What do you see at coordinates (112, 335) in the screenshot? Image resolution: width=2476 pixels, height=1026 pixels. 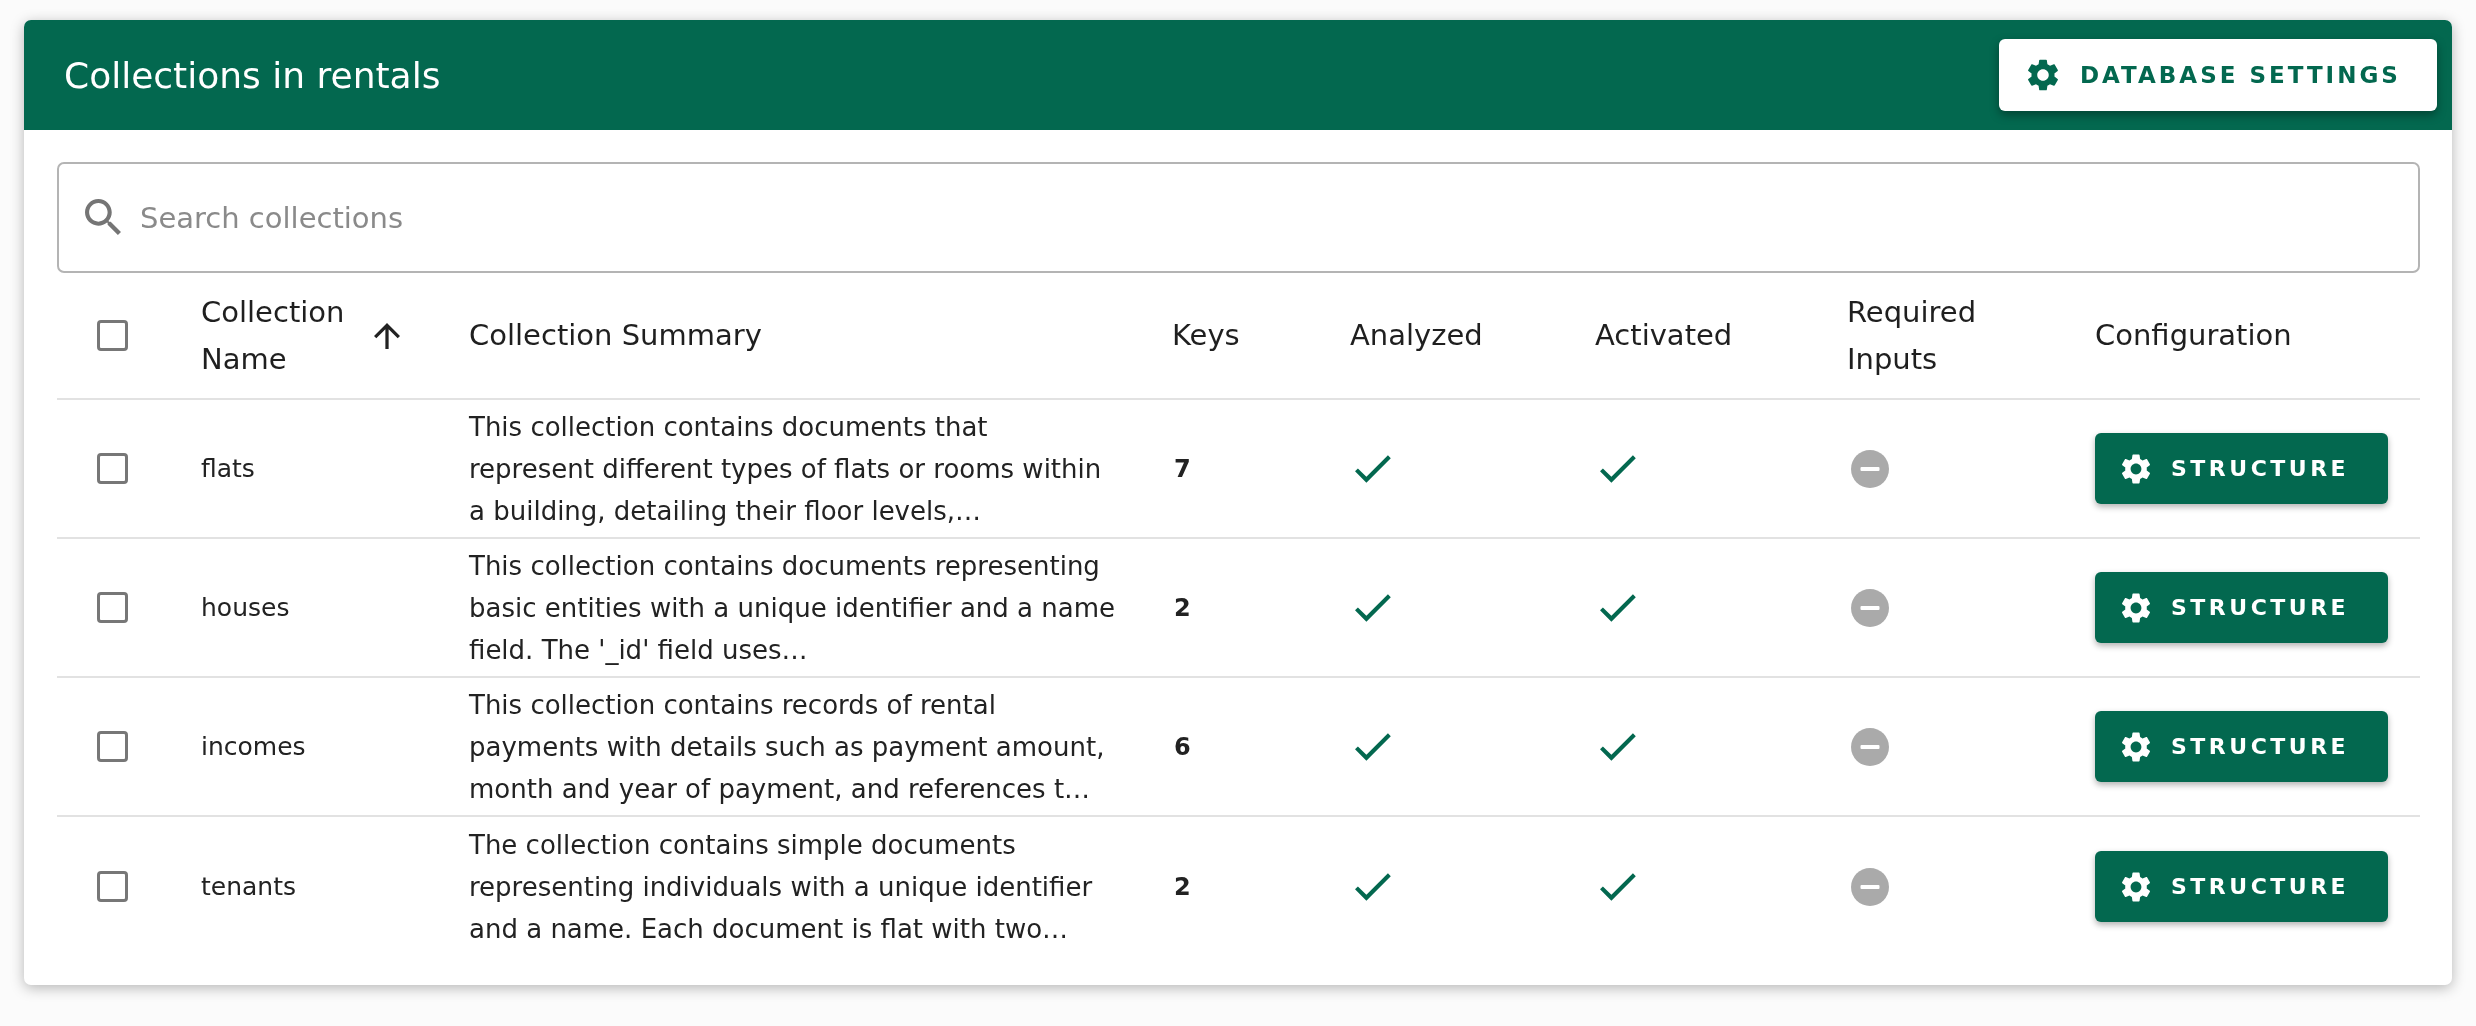 I see `select-all-checkbox` at bounding box center [112, 335].